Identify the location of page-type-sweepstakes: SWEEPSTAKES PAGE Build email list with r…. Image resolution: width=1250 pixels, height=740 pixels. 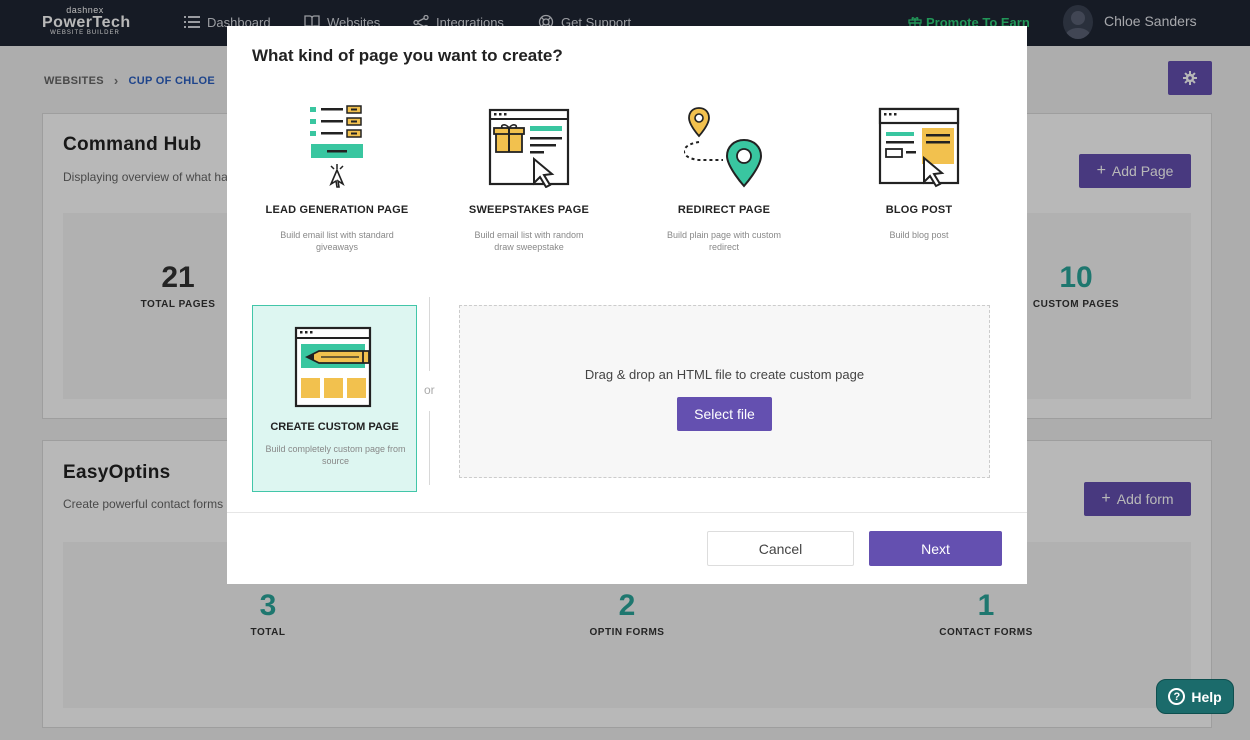
(529, 178).